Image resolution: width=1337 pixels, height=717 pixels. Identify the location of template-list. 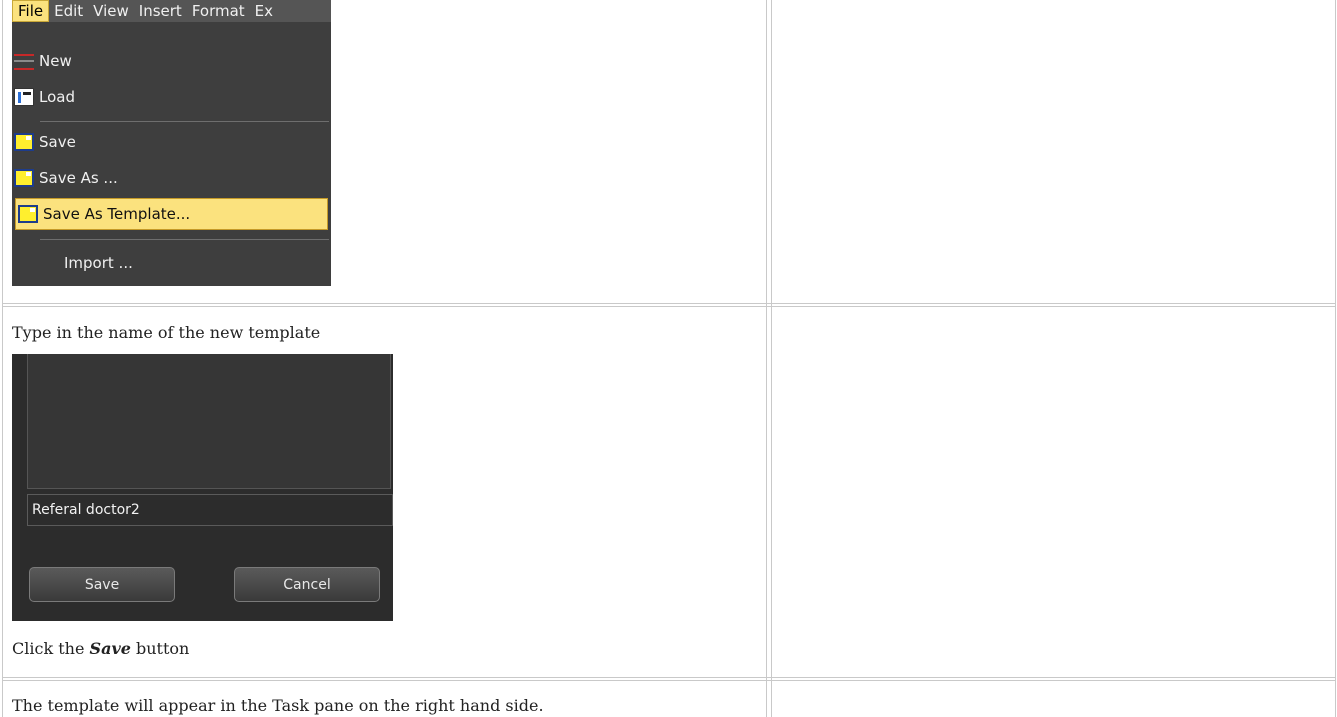
(209, 421).